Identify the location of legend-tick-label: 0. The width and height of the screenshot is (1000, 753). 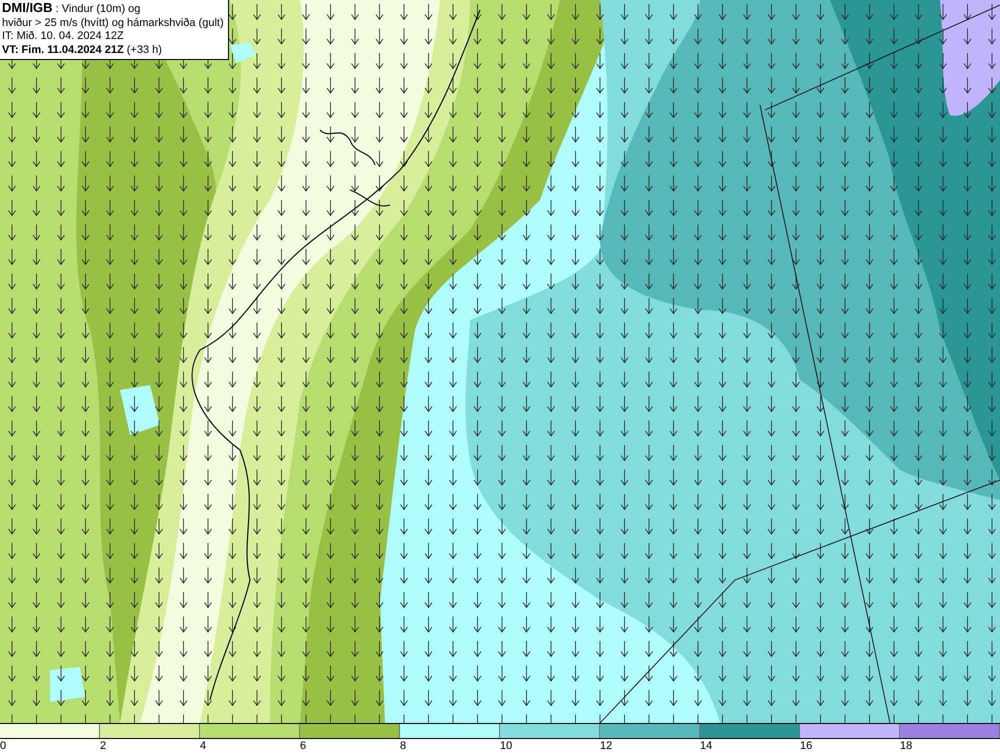
(3, 746).